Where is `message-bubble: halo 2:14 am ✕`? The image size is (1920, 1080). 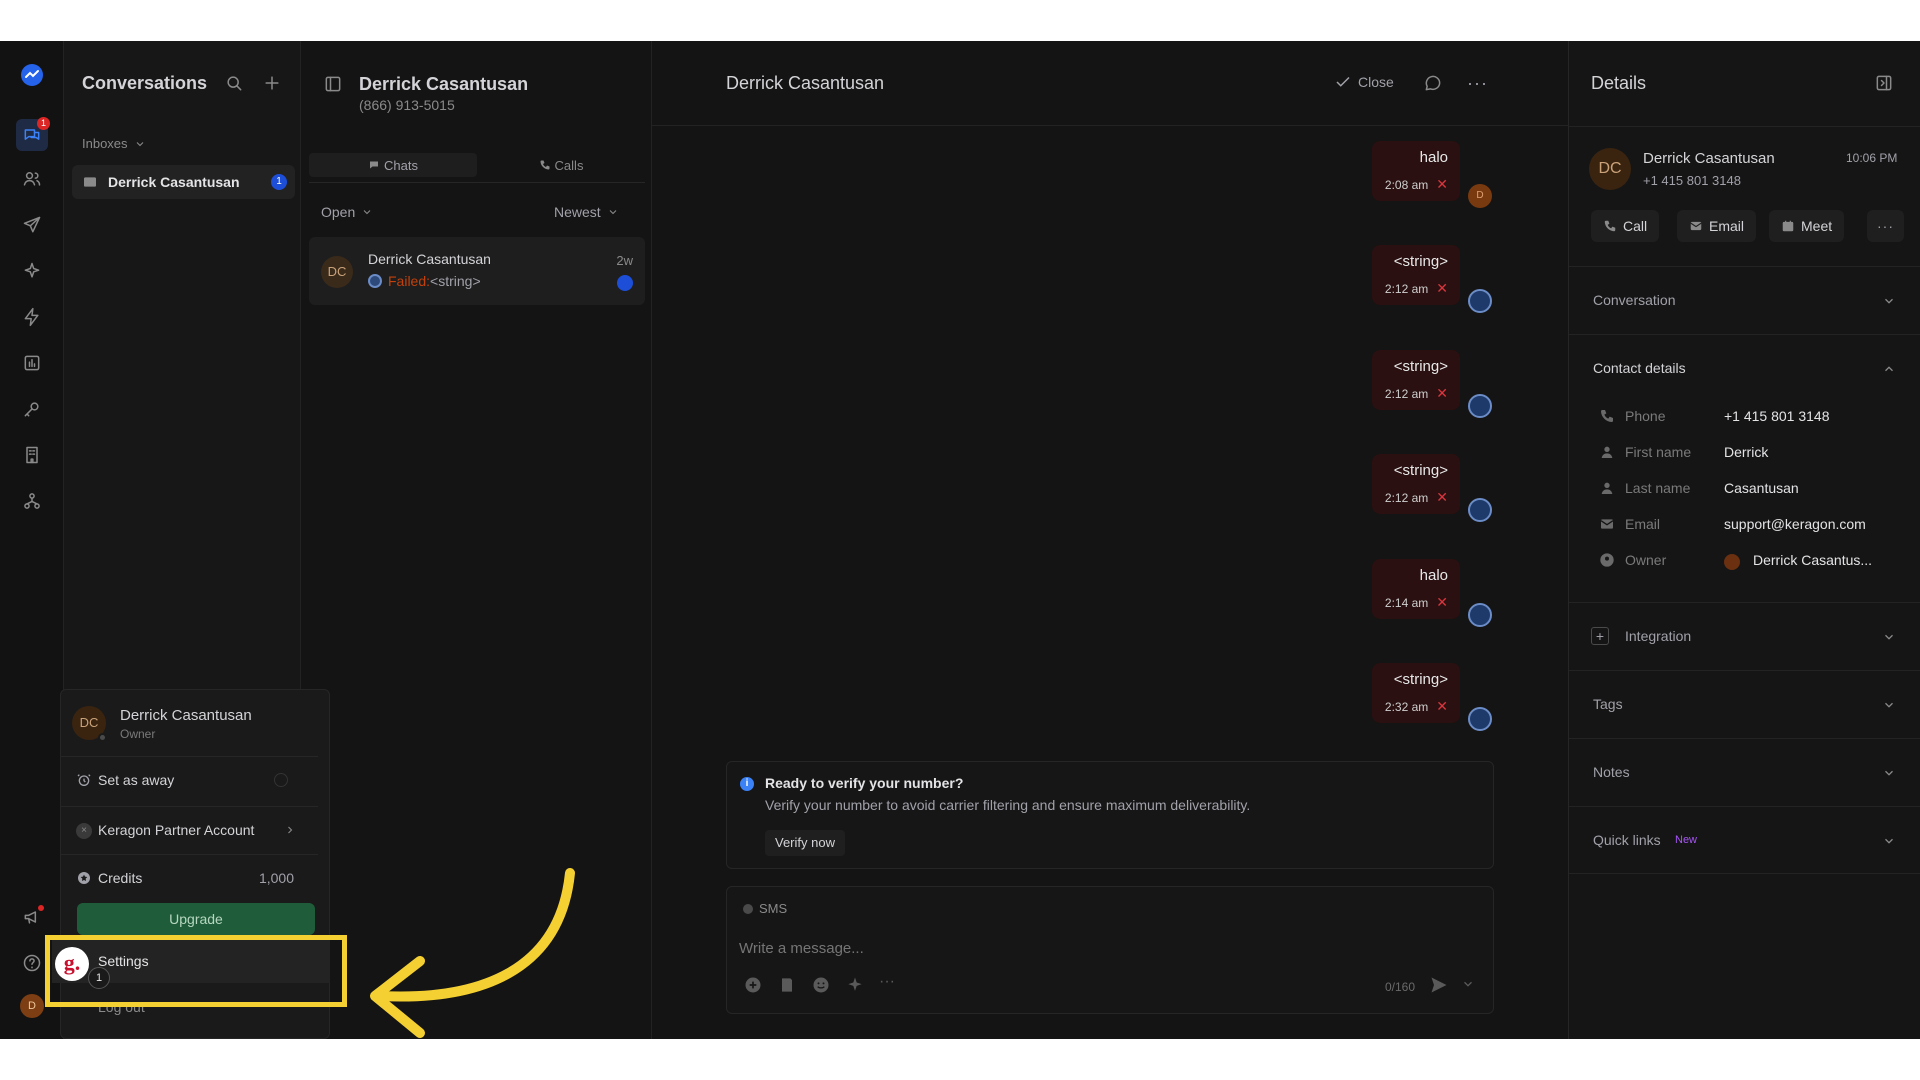 message-bubble: halo 2:14 am ✕ is located at coordinates (1416, 589).